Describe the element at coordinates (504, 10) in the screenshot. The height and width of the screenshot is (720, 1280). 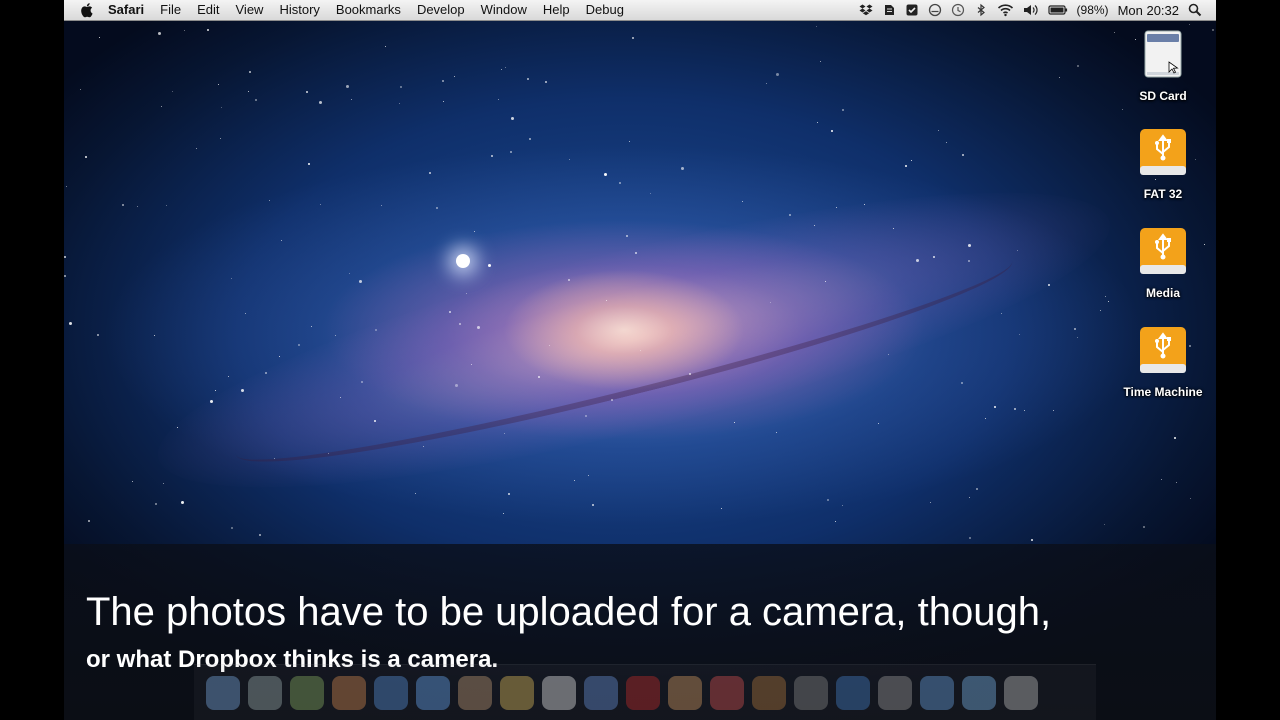
I see `menu-window: Window` at that location.